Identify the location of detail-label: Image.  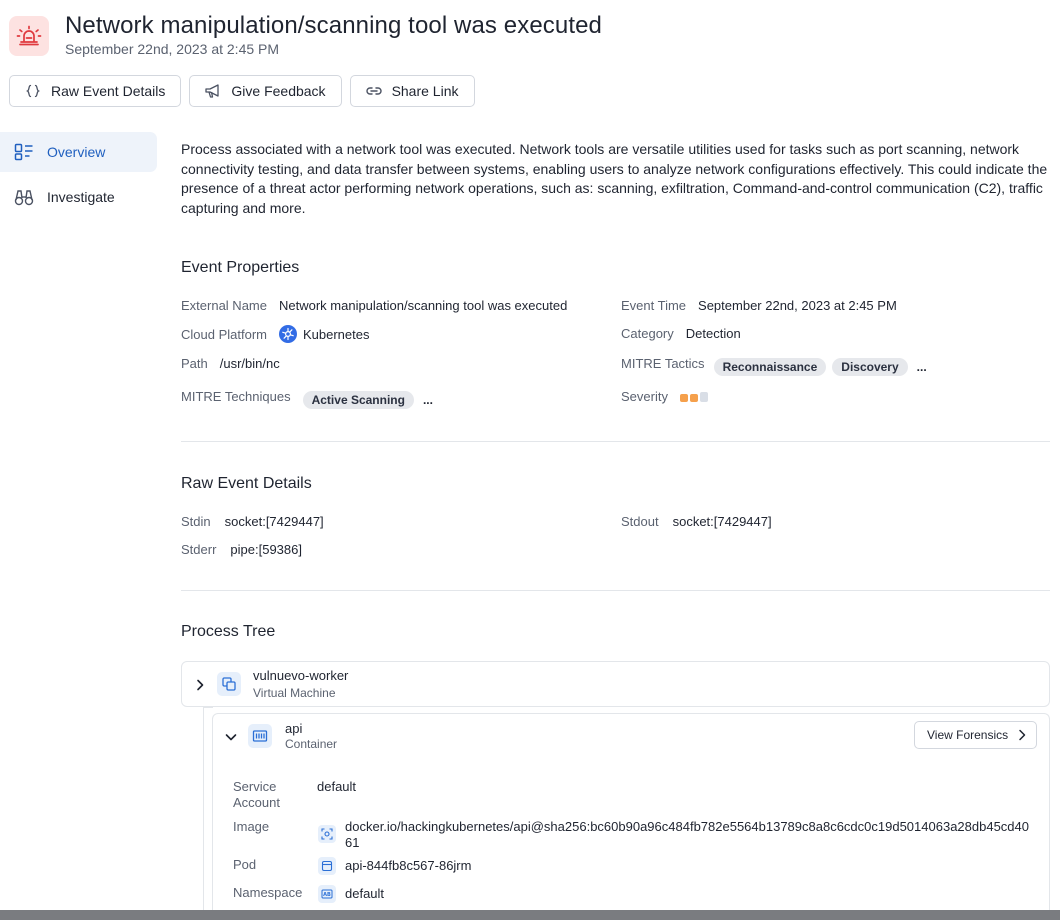
(251, 826).